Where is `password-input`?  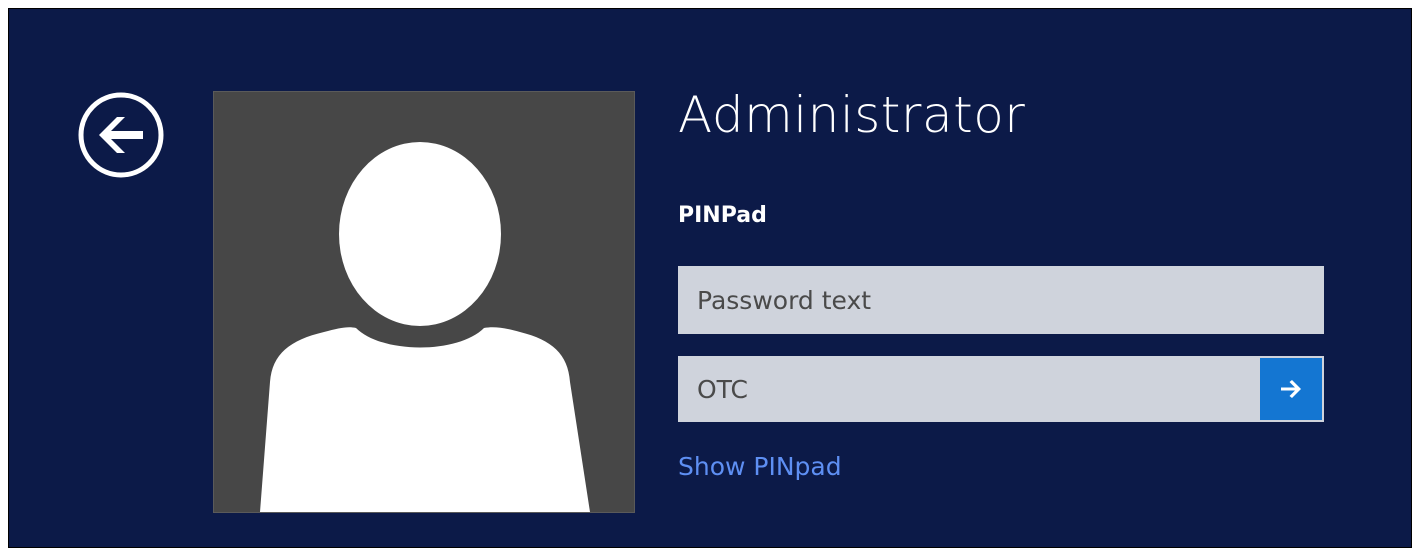 password-input is located at coordinates (1001, 300).